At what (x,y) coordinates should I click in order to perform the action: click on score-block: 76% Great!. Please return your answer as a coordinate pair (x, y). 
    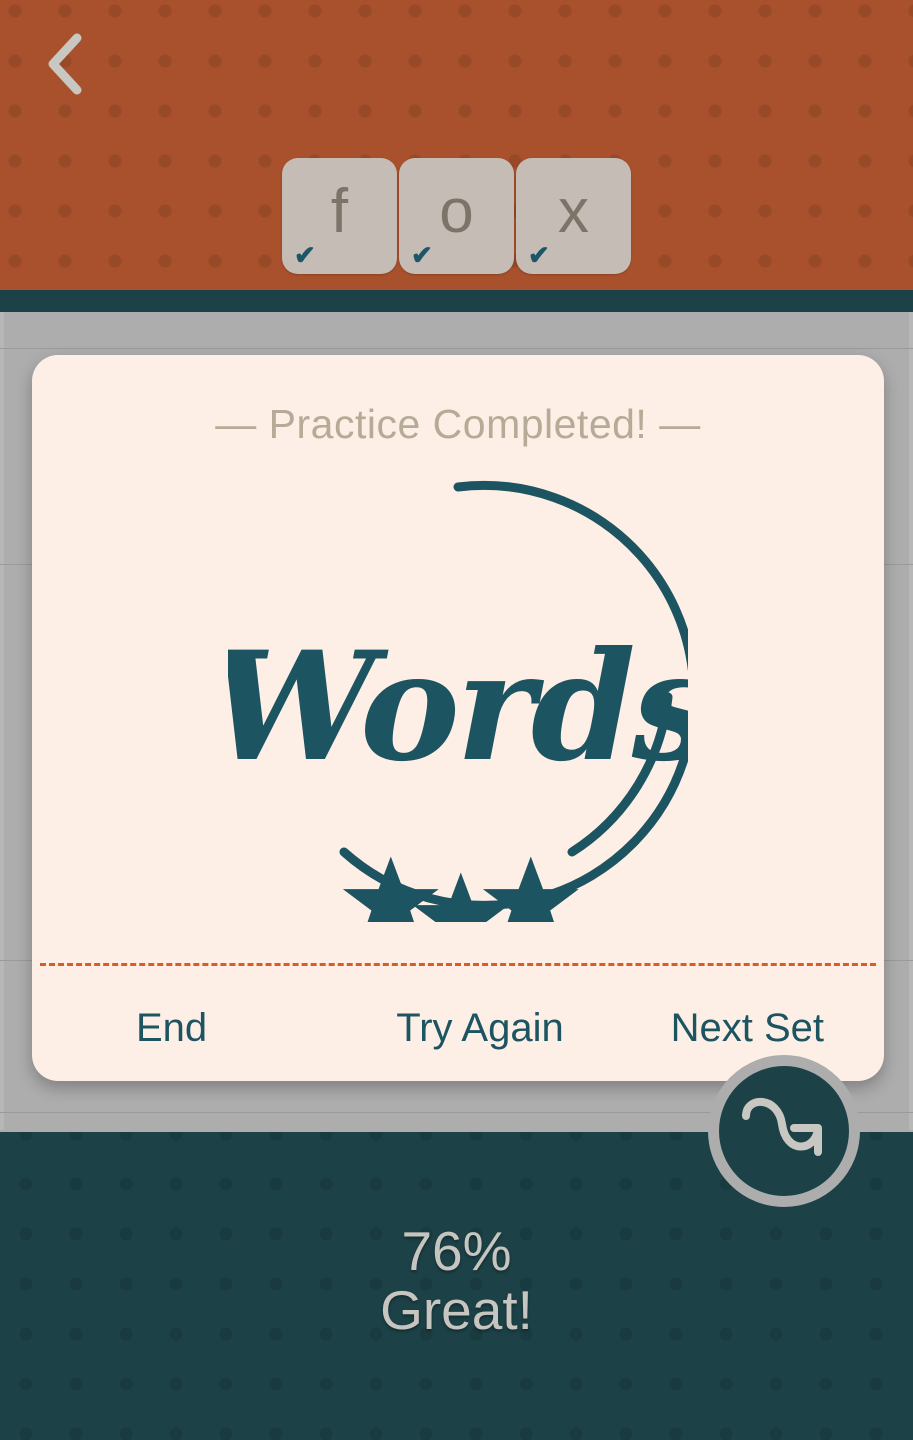
    Looking at the image, I should click on (456, 1281).